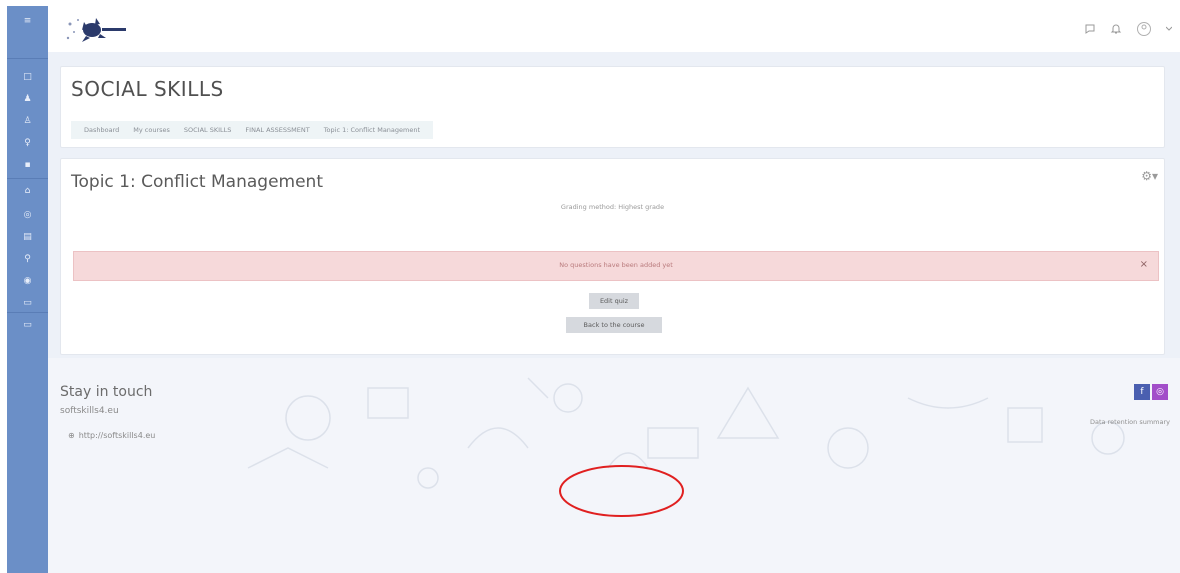 The width and height of the screenshot is (1180, 573). What do you see at coordinates (27, 121) in the screenshot?
I see `sidebar-item-bell-icon: ♙` at bounding box center [27, 121].